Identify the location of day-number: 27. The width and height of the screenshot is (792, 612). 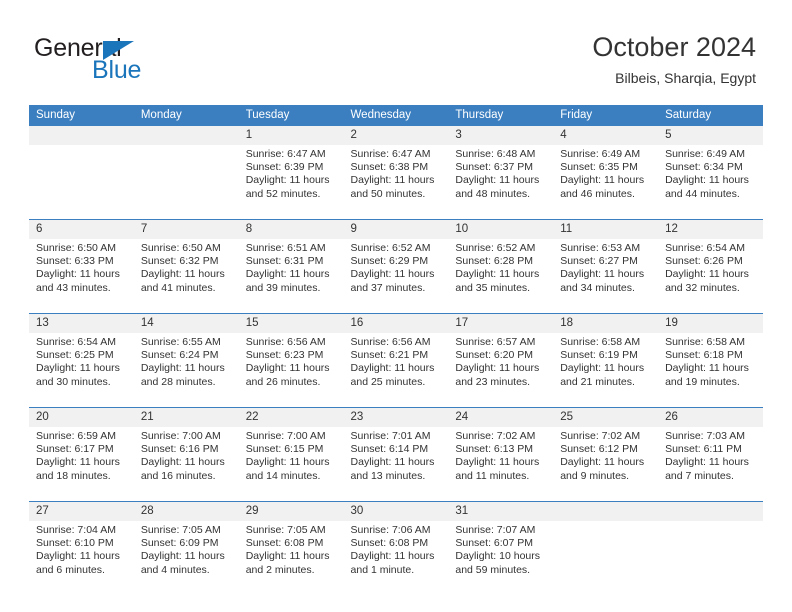
(81, 511).